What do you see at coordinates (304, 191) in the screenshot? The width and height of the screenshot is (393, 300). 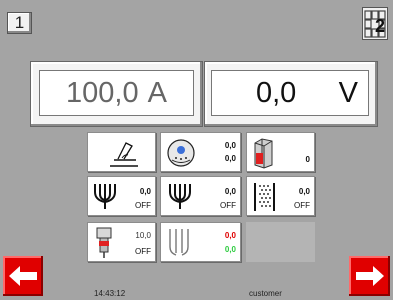 I see `pattern-value: 0,0` at bounding box center [304, 191].